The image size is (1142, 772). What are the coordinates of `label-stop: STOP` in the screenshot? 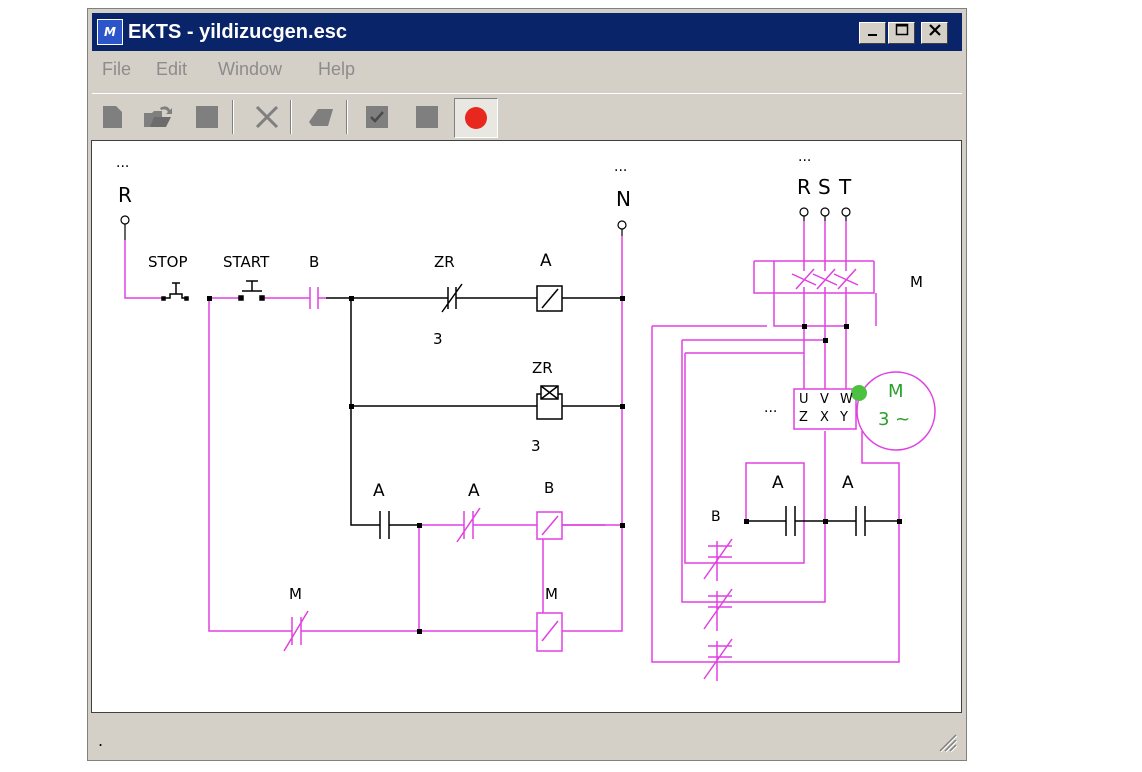 It's located at (168, 262).